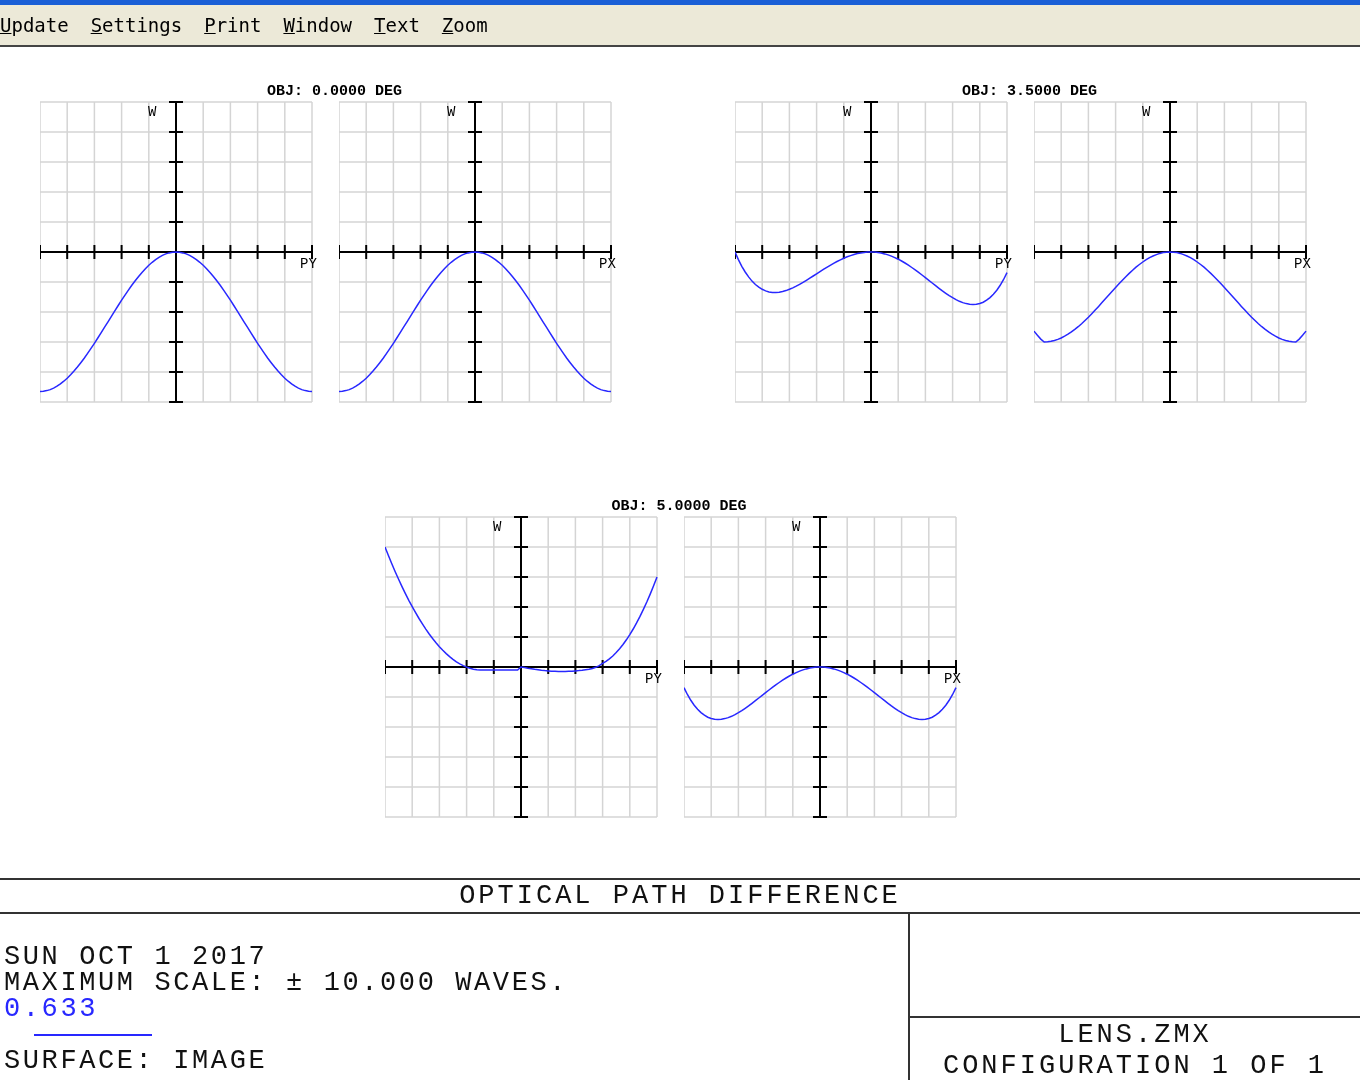 Image resolution: width=1360 pixels, height=1080 pixels. I want to click on file-name: LENS.ZMX, so click(1135, 1034).